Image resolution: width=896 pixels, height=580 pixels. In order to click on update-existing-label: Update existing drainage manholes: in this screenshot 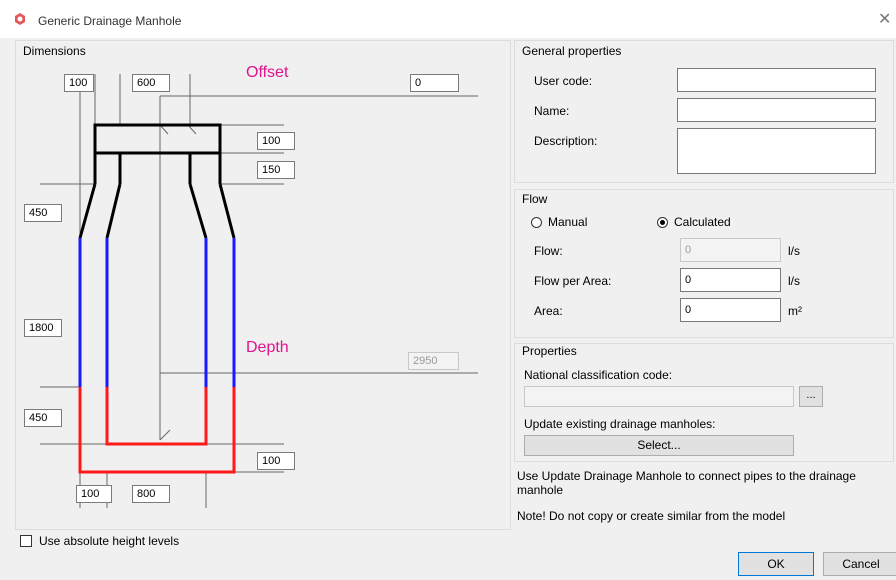, I will do `click(620, 424)`.